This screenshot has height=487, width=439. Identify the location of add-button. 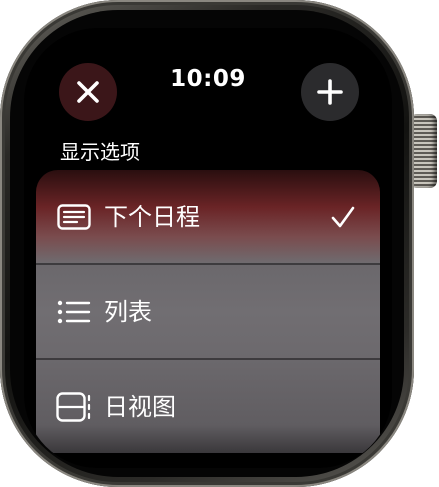
(330, 92).